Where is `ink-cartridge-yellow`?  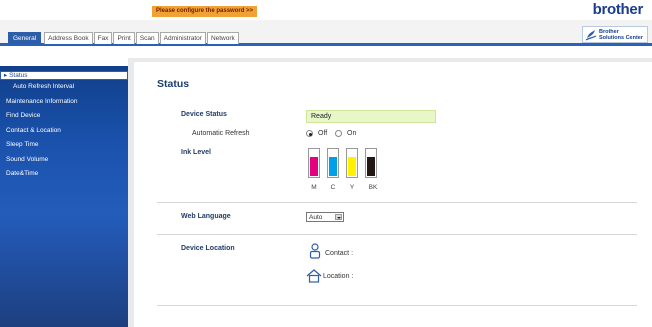 ink-cartridge-yellow is located at coordinates (352, 163).